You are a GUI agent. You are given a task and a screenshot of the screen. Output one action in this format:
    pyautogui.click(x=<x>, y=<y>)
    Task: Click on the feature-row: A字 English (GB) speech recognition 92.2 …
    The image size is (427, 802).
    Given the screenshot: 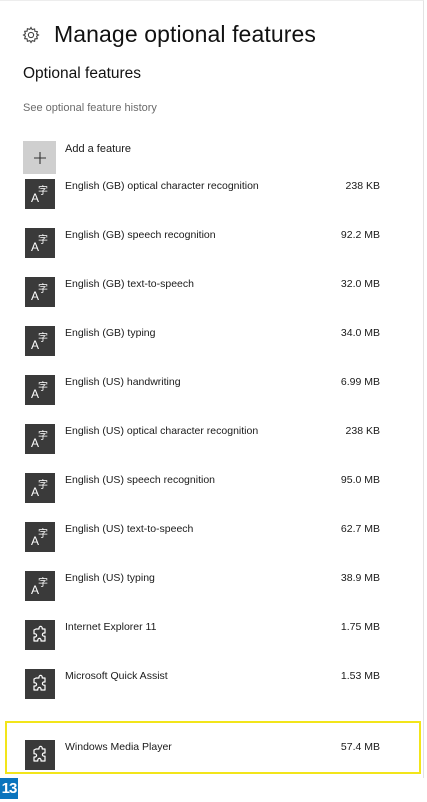 What is the action you would take?
    pyautogui.click(x=215, y=248)
    